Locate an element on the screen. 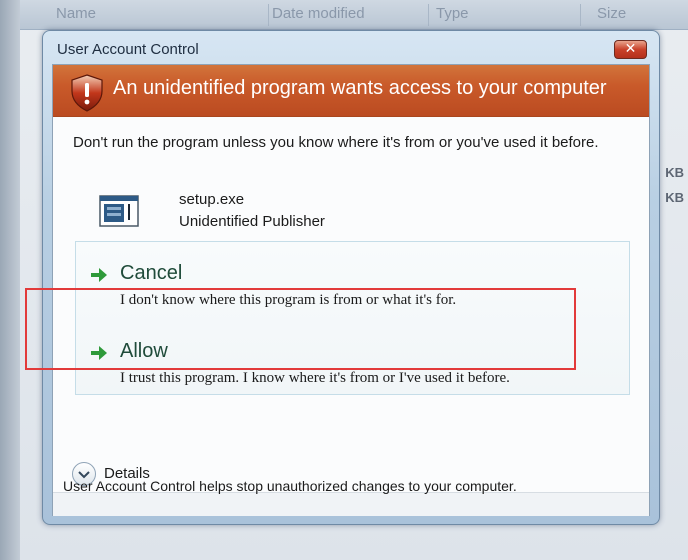 This screenshot has width=688, height=560. column-name: Name is located at coordinates (76, 13).